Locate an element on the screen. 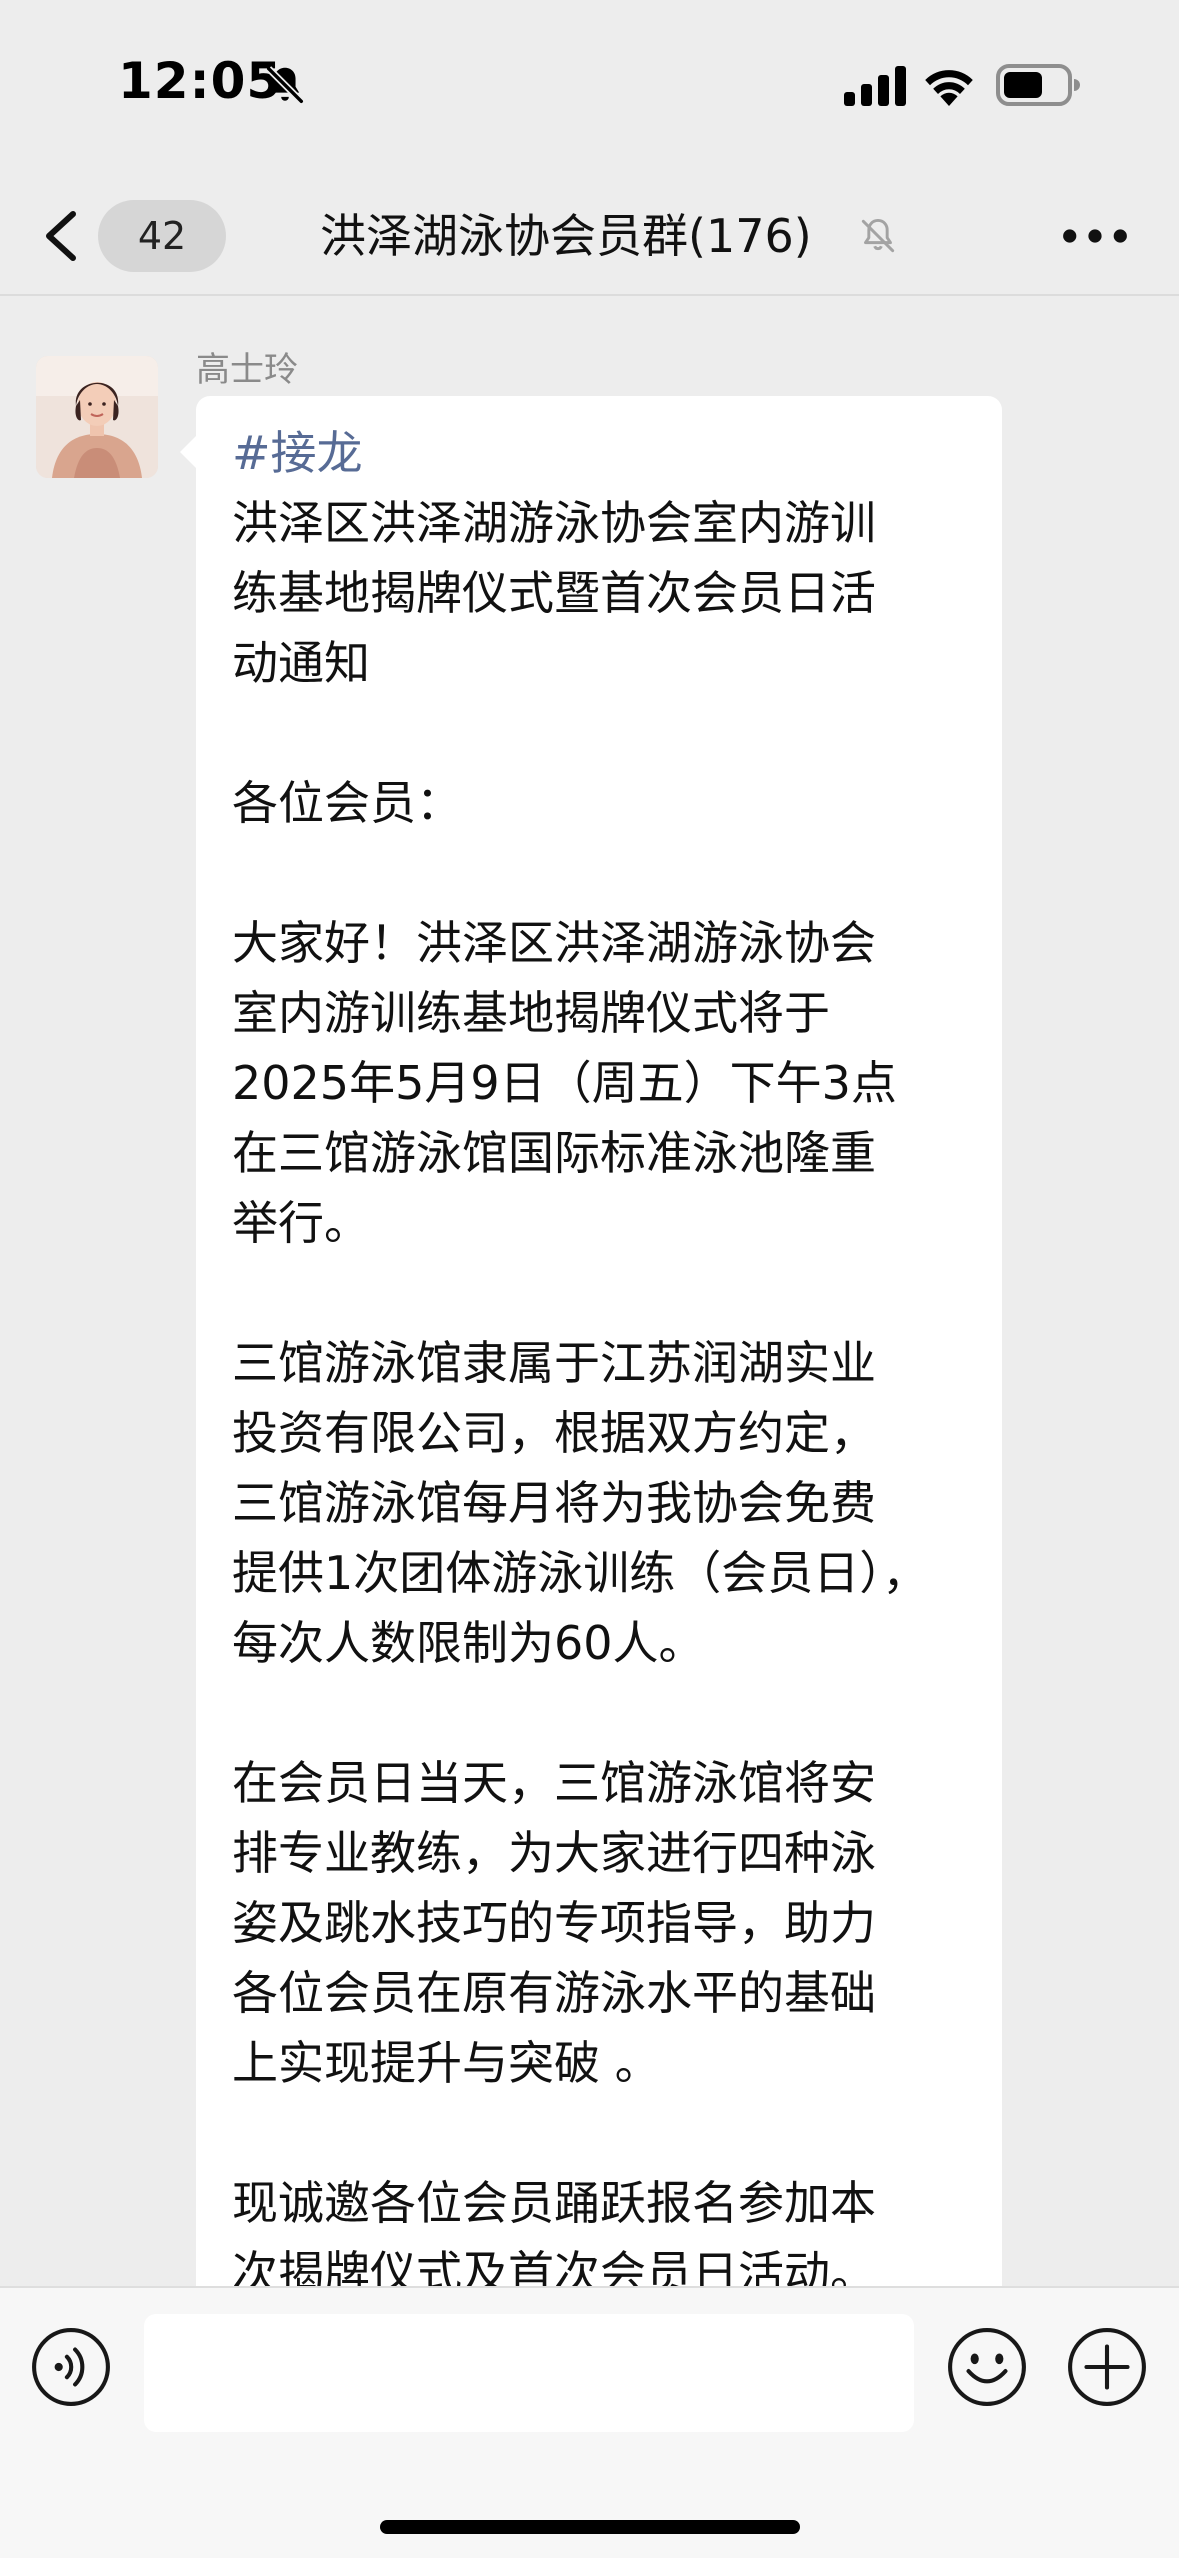 The height and width of the screenshot is (2558, 1179). message-line: 洪泽区洪泽湖游泳协会室内游训 is located at coordinates (554, 523).